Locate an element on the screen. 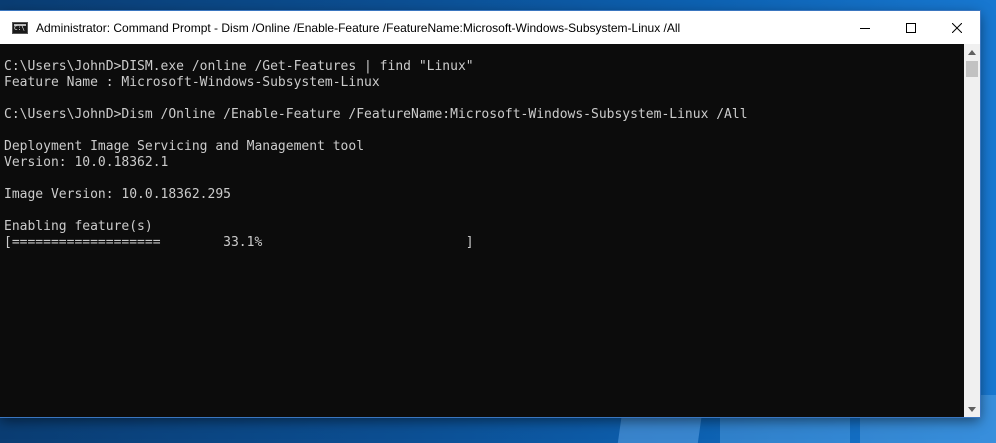 Image resolution: width=996 pixels, height=443 pixels. scroll-up-button is located at coordinates (972, 52).